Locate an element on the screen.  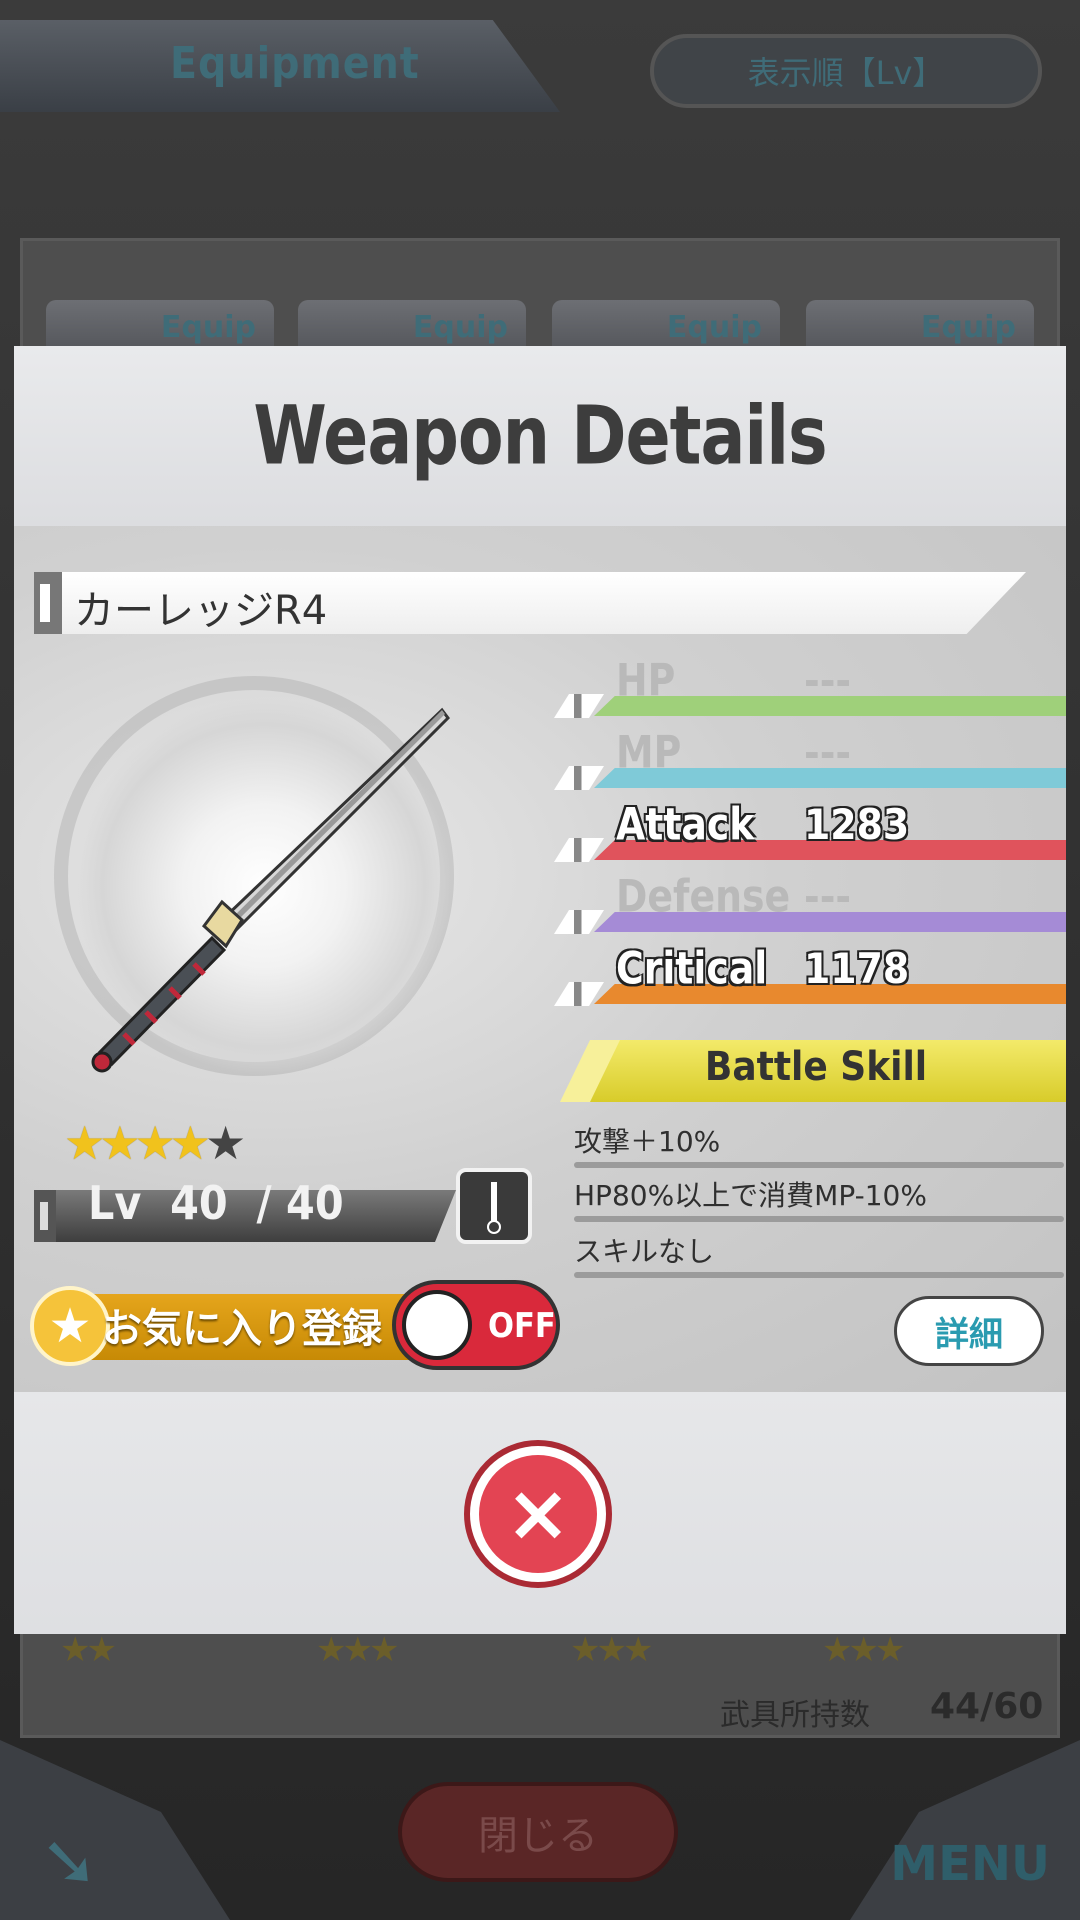
stat-value: 1283 is located at coordinates (857, 824).